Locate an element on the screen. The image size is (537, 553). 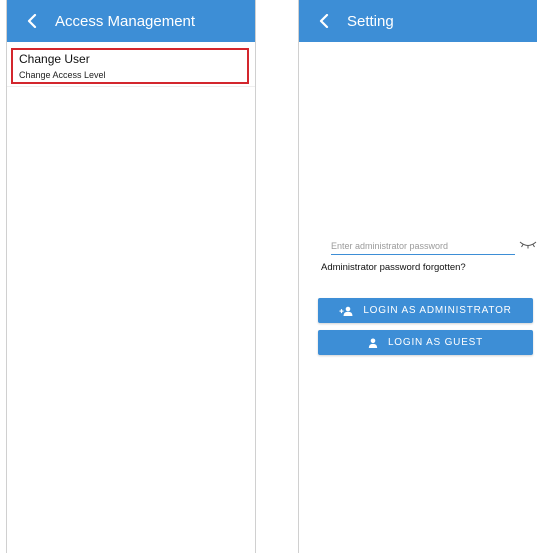
password-row is located at coordinates (434, 247).